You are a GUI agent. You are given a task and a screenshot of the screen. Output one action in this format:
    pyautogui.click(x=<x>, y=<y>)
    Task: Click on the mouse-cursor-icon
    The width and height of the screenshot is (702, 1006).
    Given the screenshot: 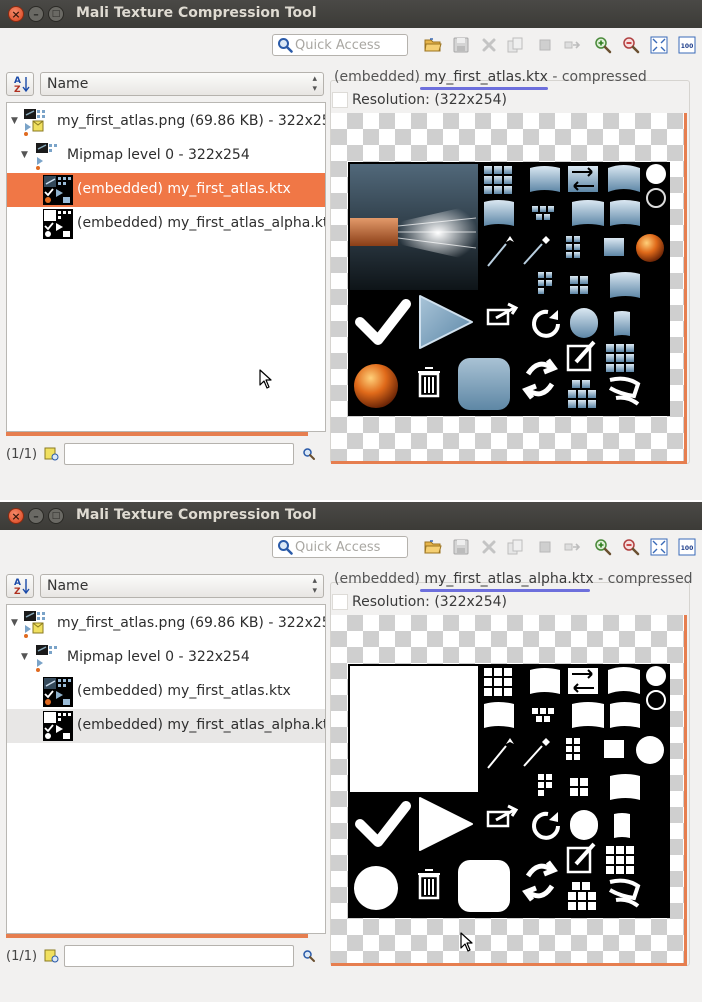 What is the action you would take?
    pyautogui.click(x=466, y=942)
    